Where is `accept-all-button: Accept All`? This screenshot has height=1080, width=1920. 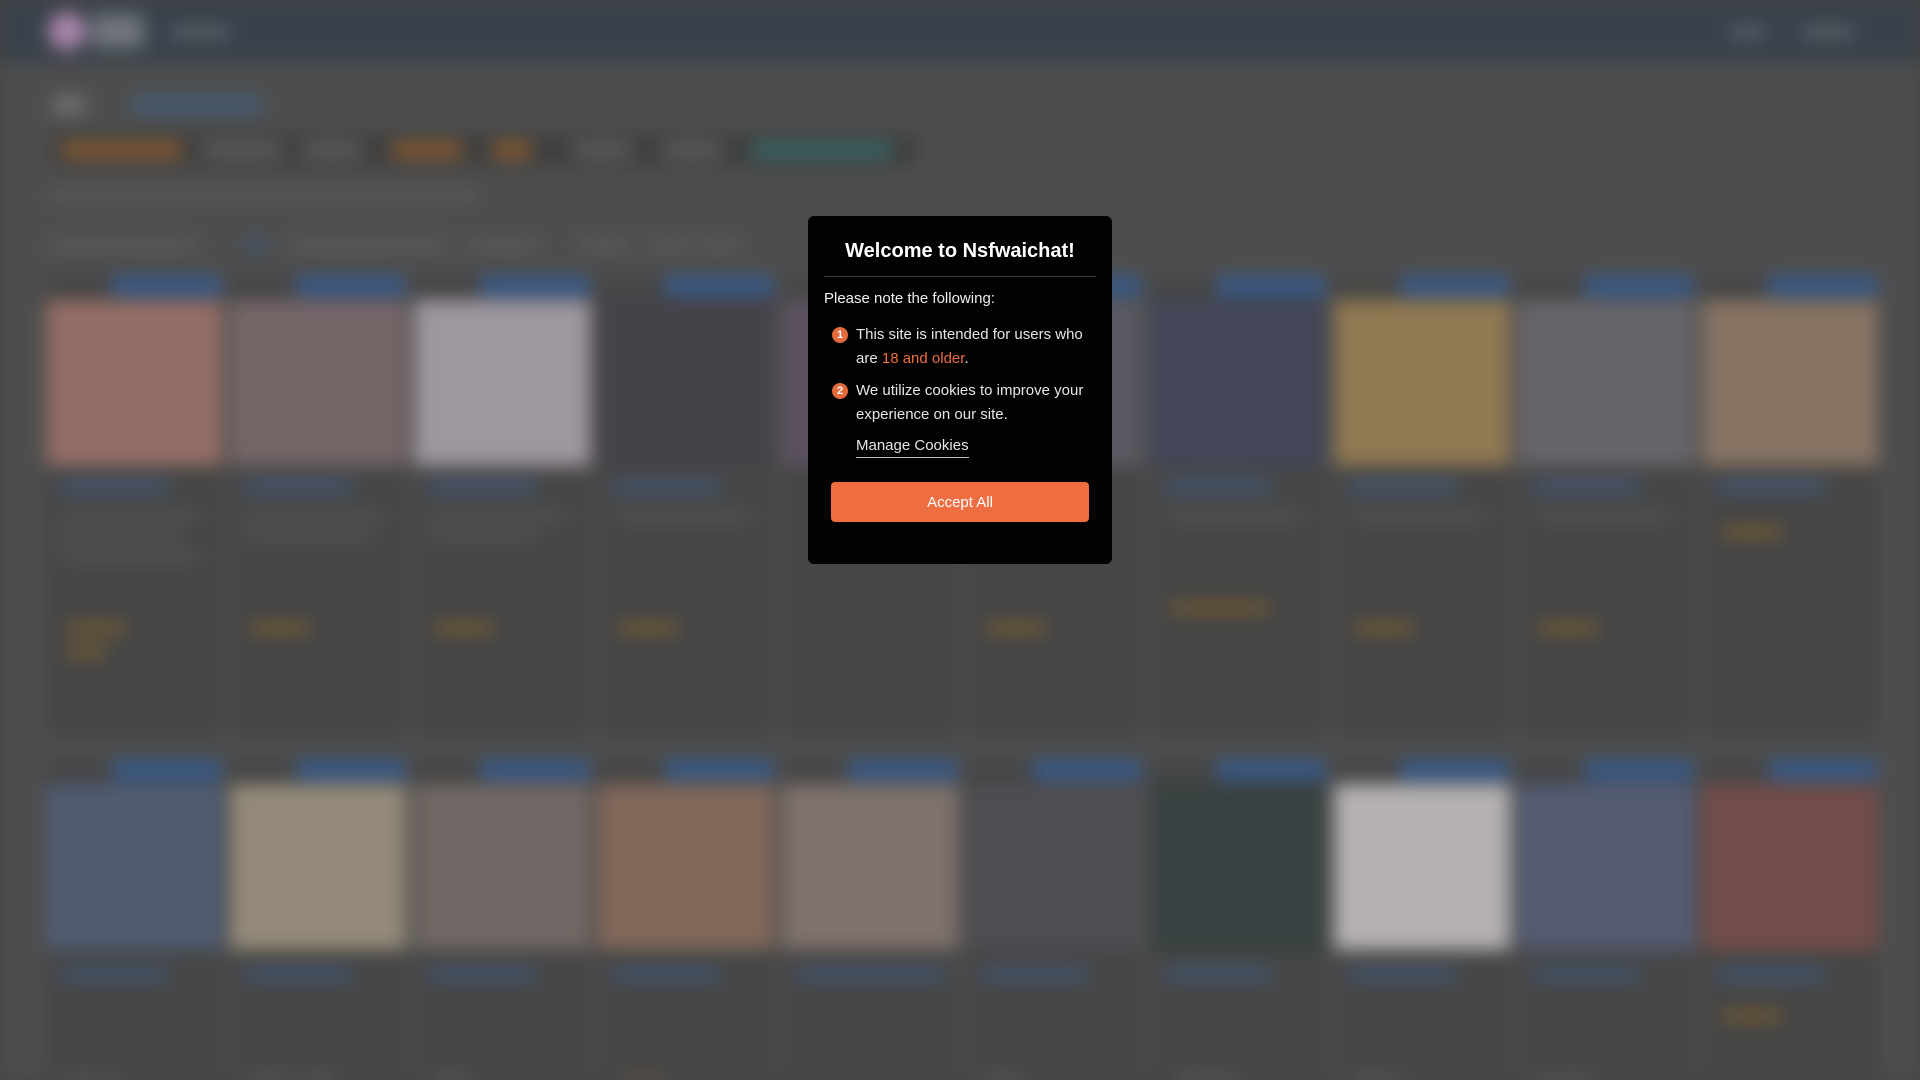
accept-all-button: Accept All is located at coordinates (960, 502).